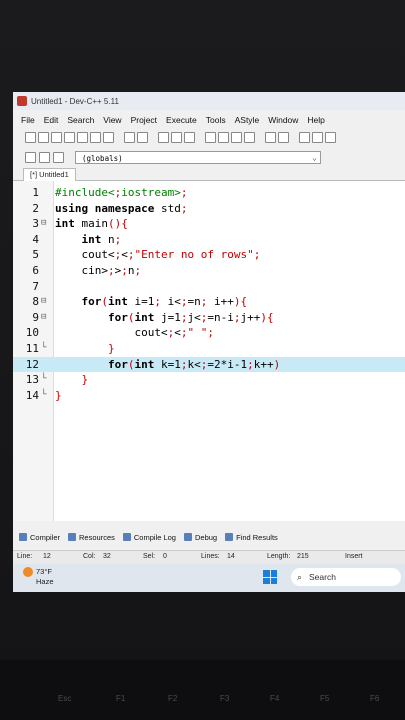  I want to click on status-line-label: Line:, so click(25, 556).